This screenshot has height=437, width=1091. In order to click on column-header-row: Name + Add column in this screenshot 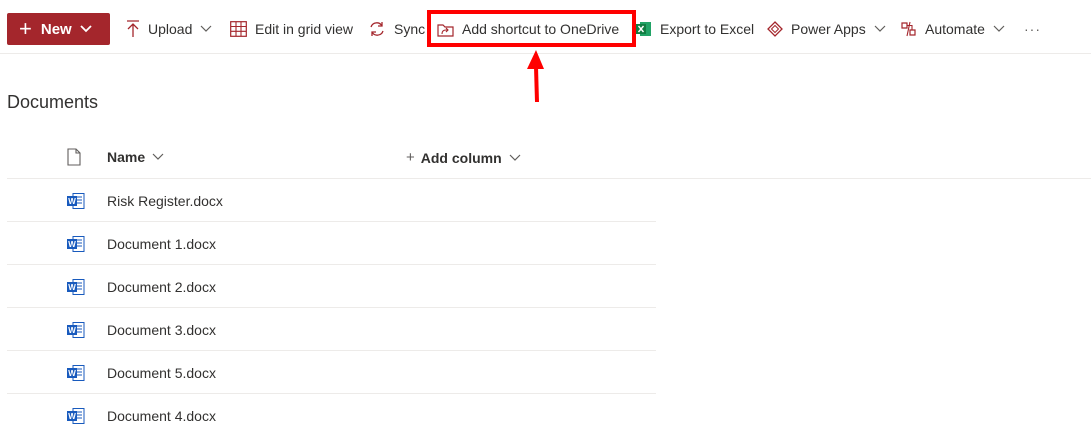, I will do `click(549, 157)`.